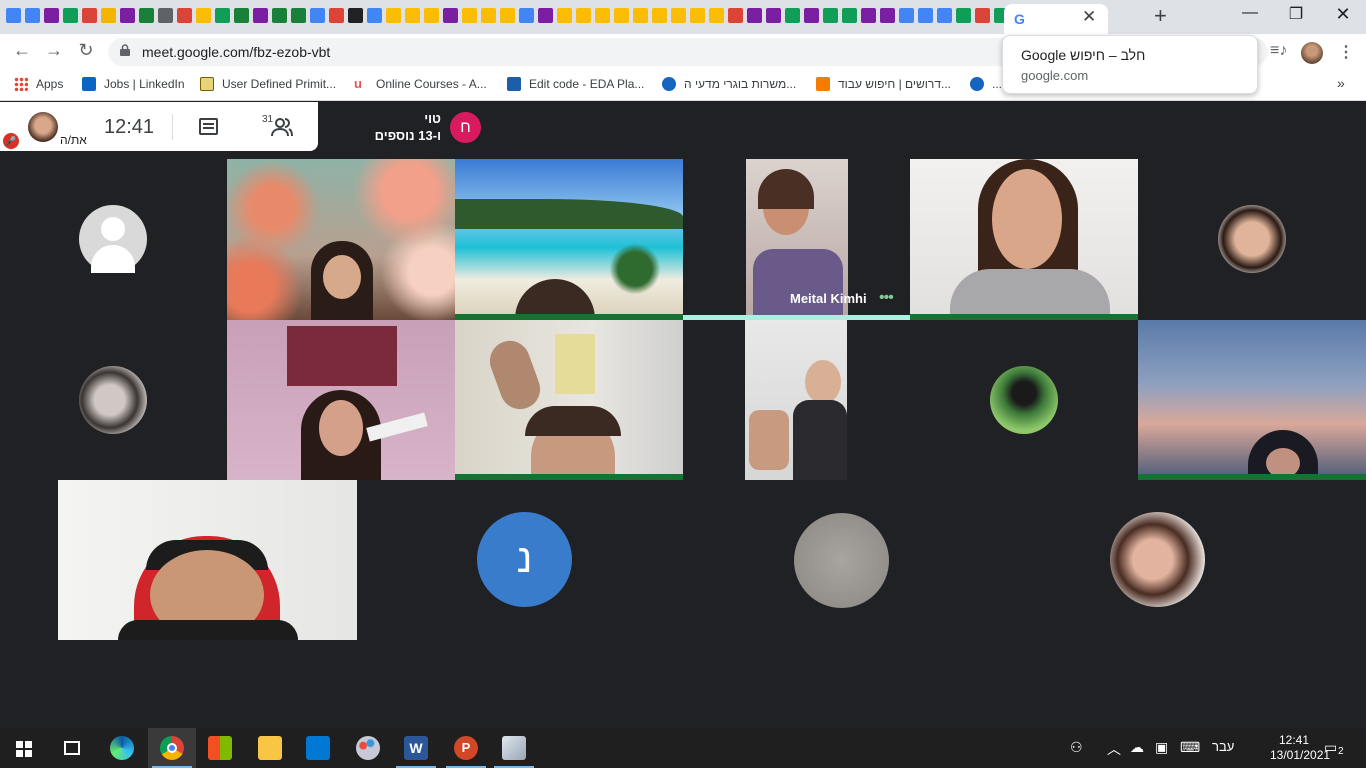  What do you see at coordinates (38, 84) in the screenshot?
I see `bookmark-apps: Apps` at bounding box center [38, 84].